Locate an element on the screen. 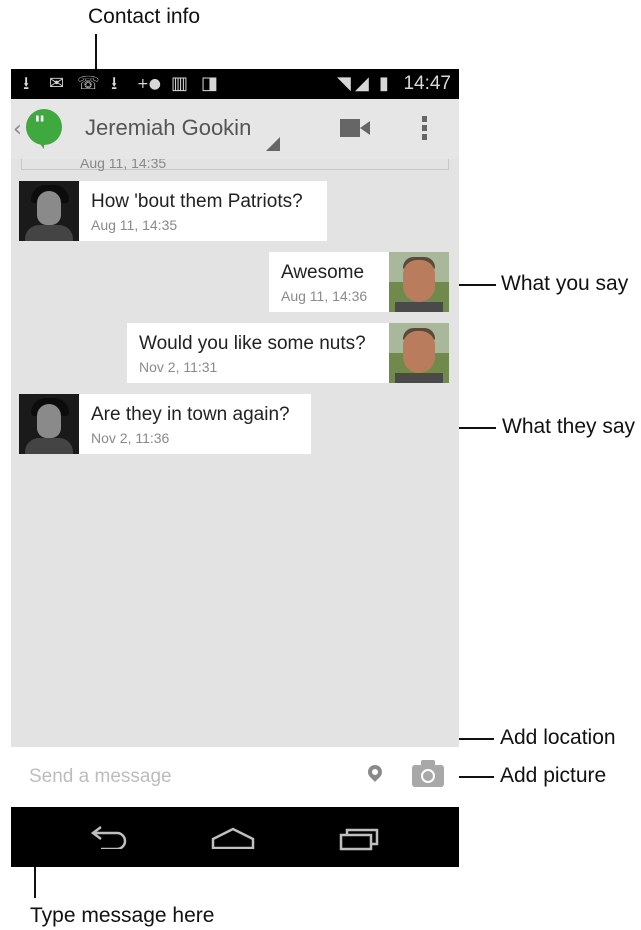  contact-dropdown-icon is located at coordinates (273, 144).